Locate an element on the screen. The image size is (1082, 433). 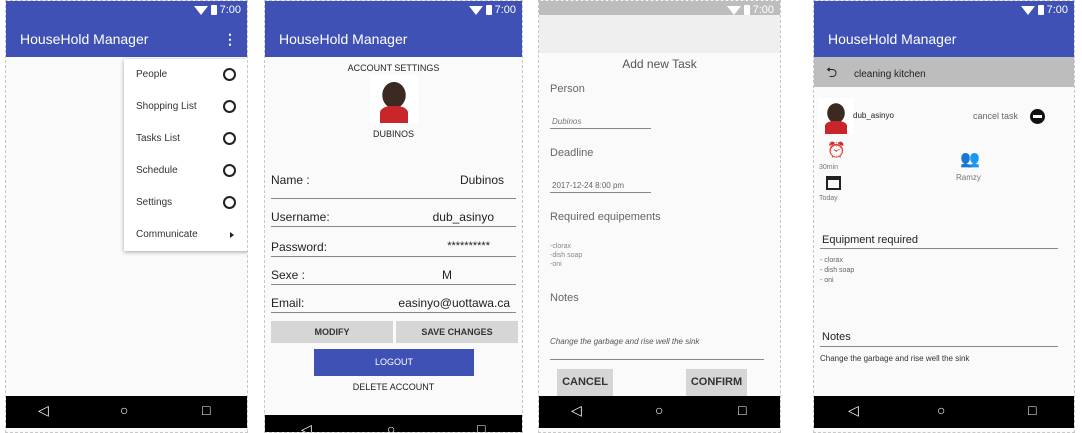
field-name-value: Dubinos is located at coordinates (482, 180).